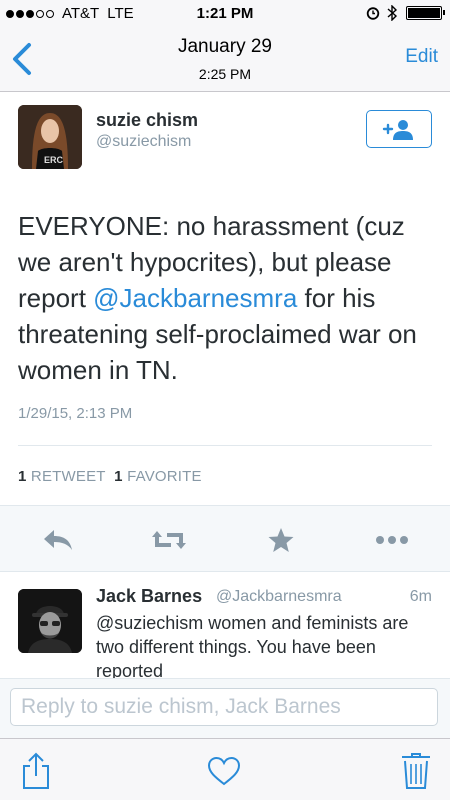 The height and width of the screenshot is (800, 450). What do you see at coordinates (164, 476) in the screenshot?
I see `favorite-label: FAVORITE` at bounding box center [164, 476].